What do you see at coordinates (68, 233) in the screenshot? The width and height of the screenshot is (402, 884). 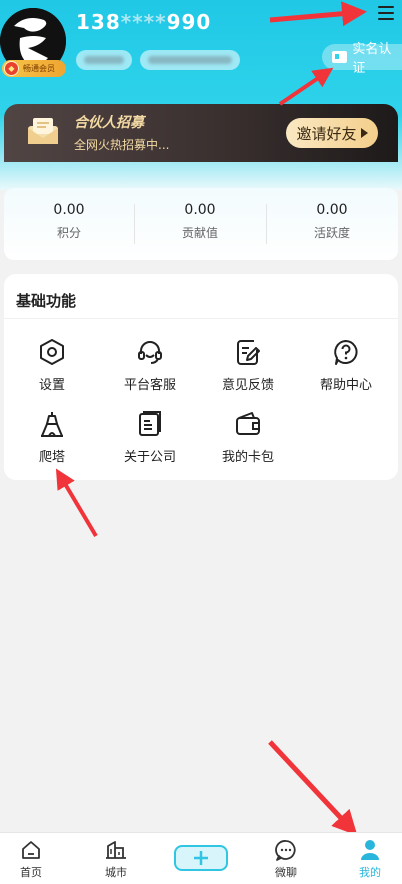 I see `stat-label: 积分` at bounding box center [68, 233].